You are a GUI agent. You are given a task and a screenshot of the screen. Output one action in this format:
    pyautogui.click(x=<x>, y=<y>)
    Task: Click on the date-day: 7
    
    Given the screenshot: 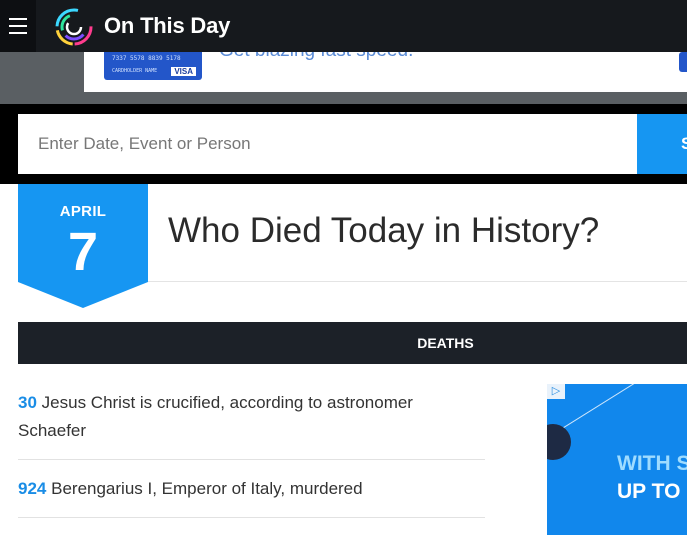 What is the action you would take?
    pyautogui.click(x=83, y=252)
    